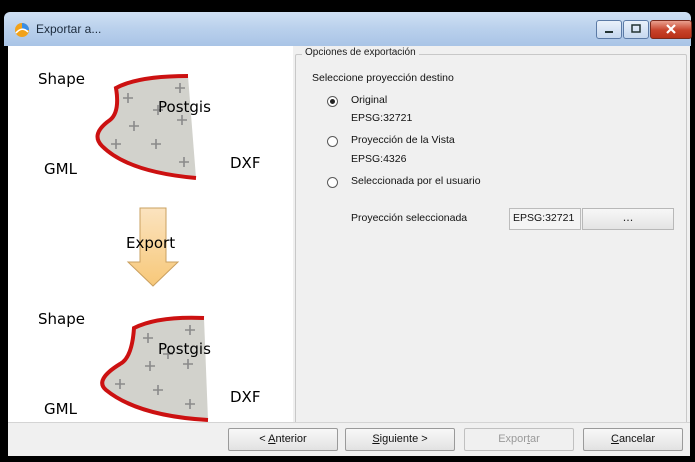 This screenshot has width=695, height=462. I want to click on radio-original, so click(332, 101).